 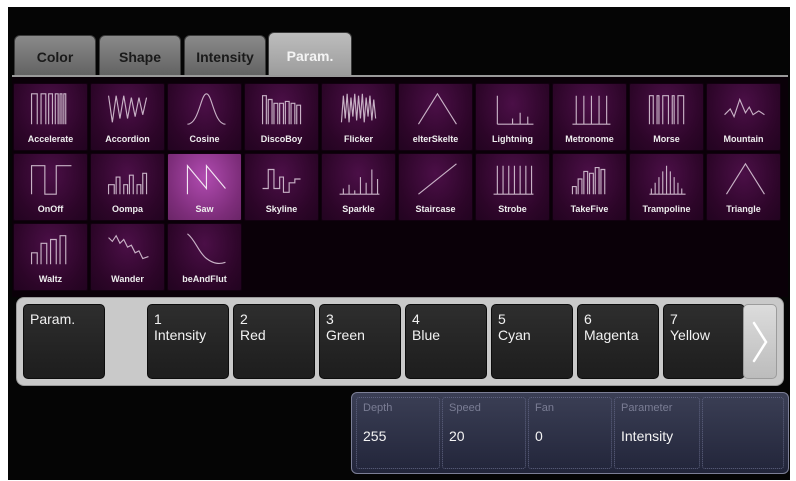 I want to click on effect-tile-lightning: Lightning, so click(x=512, y=117).